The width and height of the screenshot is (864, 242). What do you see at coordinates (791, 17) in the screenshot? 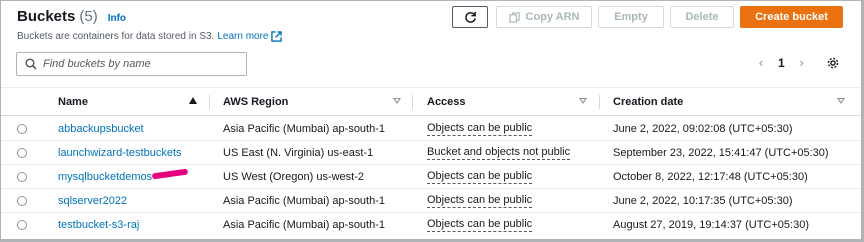
I see `create-bucket-button: Create bucket` at bounding box center [791, 17].